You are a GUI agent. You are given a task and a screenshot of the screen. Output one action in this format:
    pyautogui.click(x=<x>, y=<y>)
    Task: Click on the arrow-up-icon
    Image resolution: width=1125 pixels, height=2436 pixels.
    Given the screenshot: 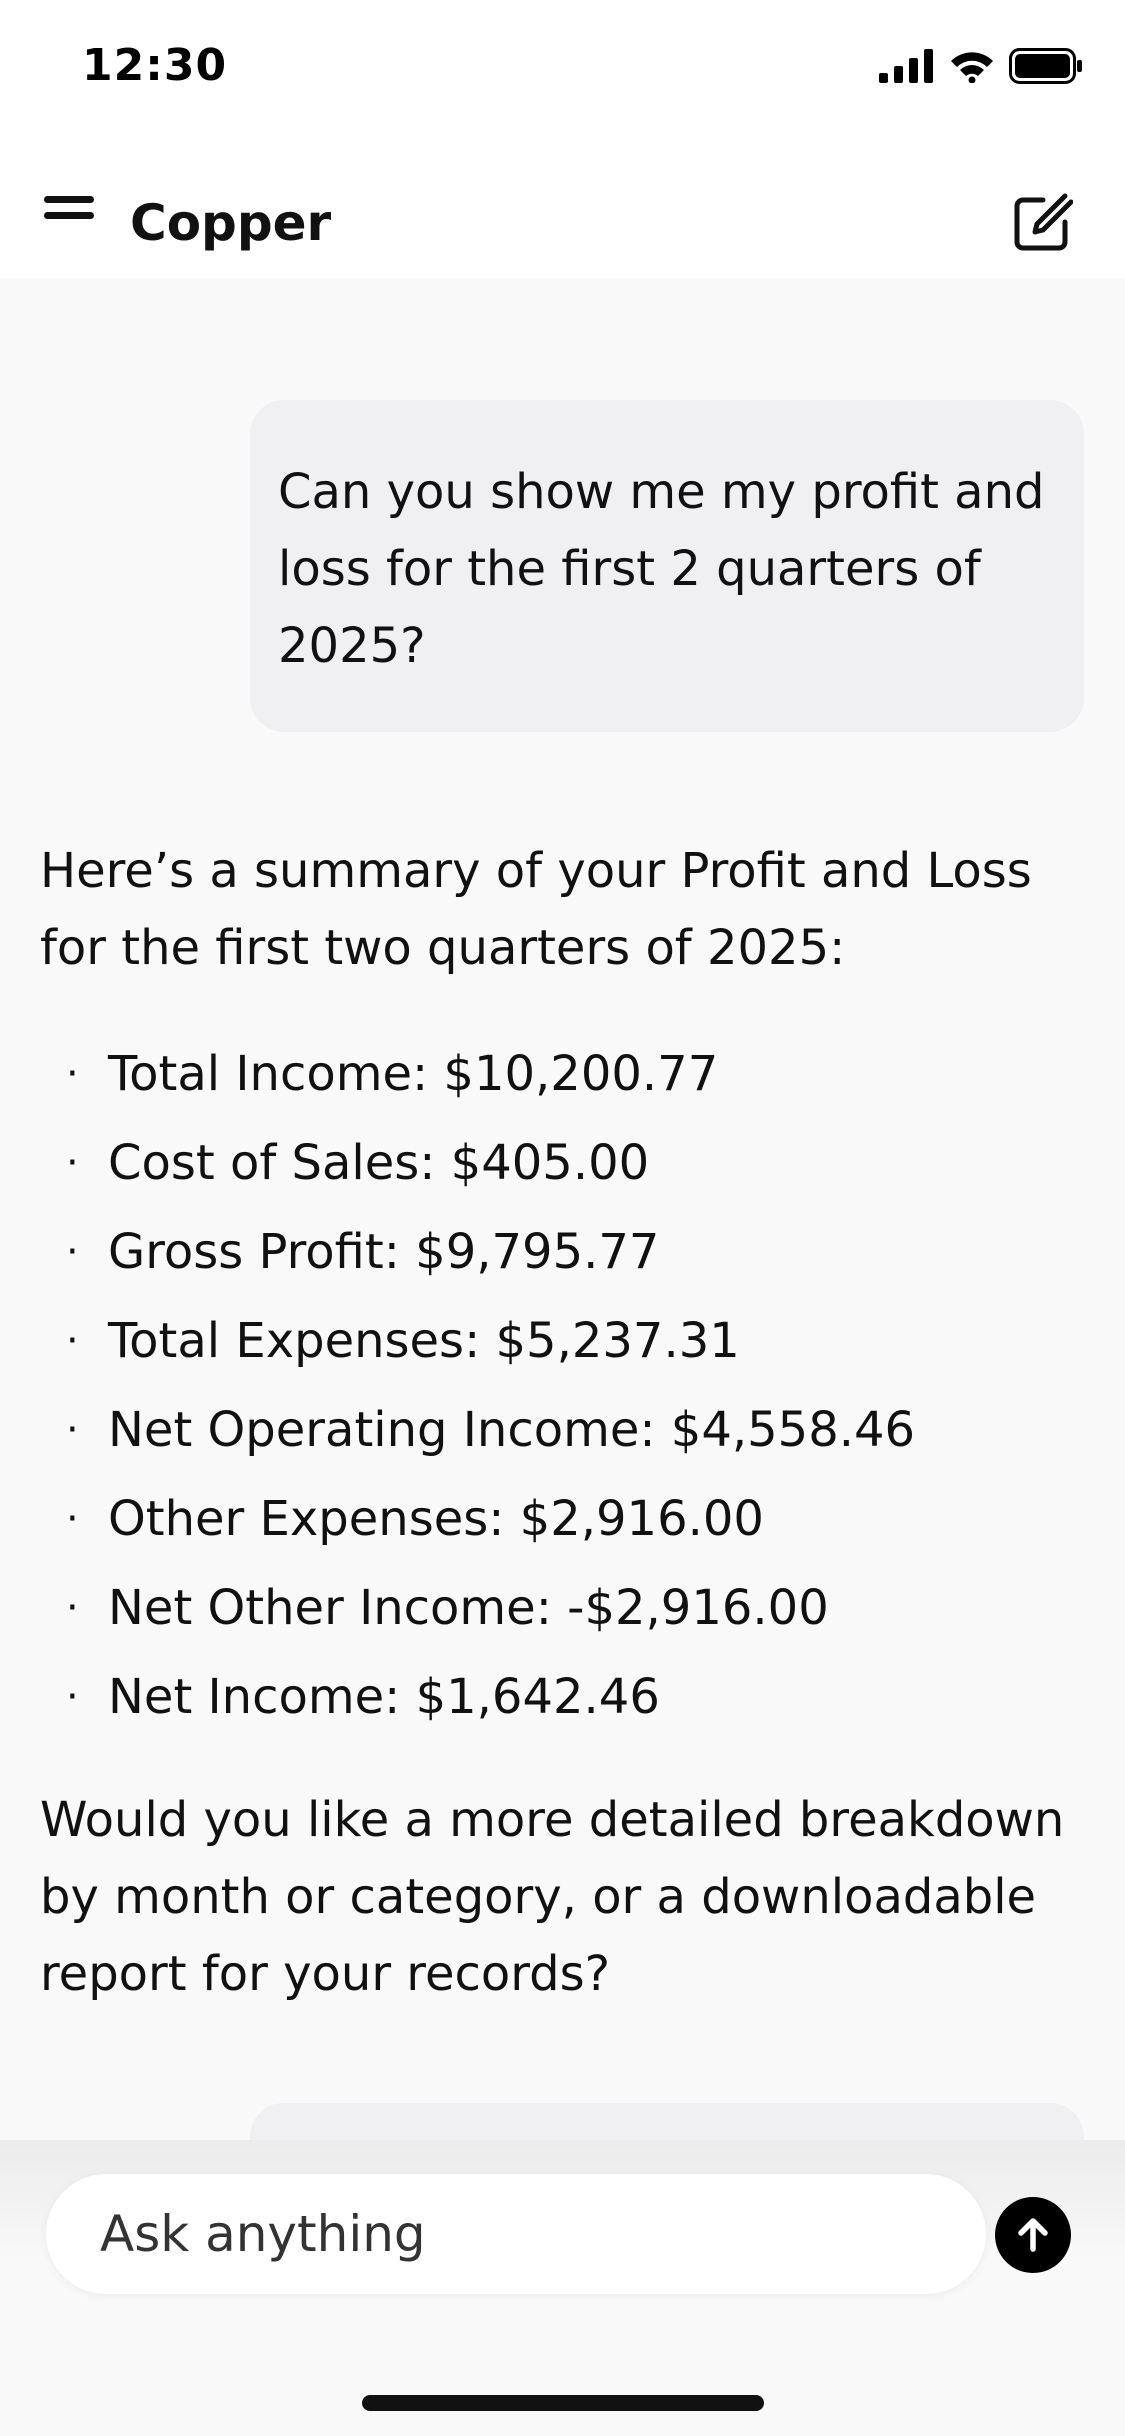 What is the action you would take?
    pyautogui.click(x=1033, y=2235)
    